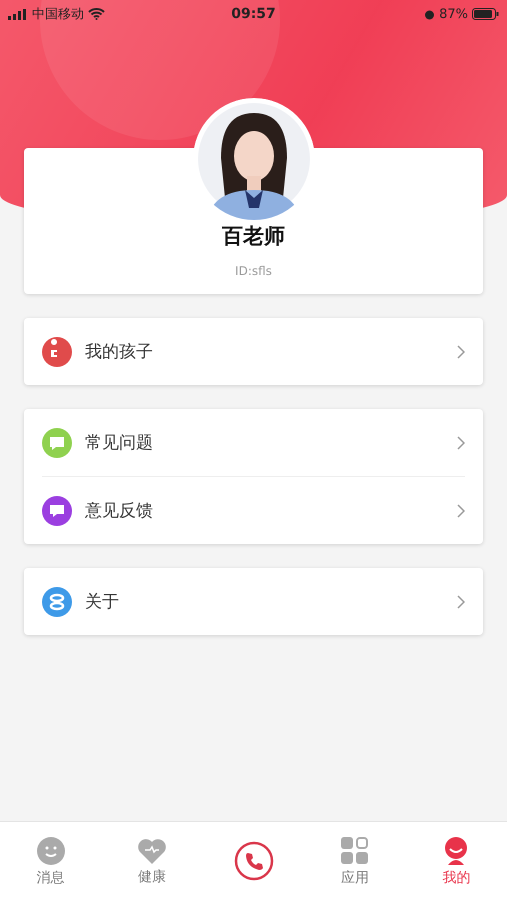 The width and height of the screenshot is (507, 900). What do you see at coordinates (486, 14) in the screenshot?
I see `battery-icon` at bounding box center [486, 14].